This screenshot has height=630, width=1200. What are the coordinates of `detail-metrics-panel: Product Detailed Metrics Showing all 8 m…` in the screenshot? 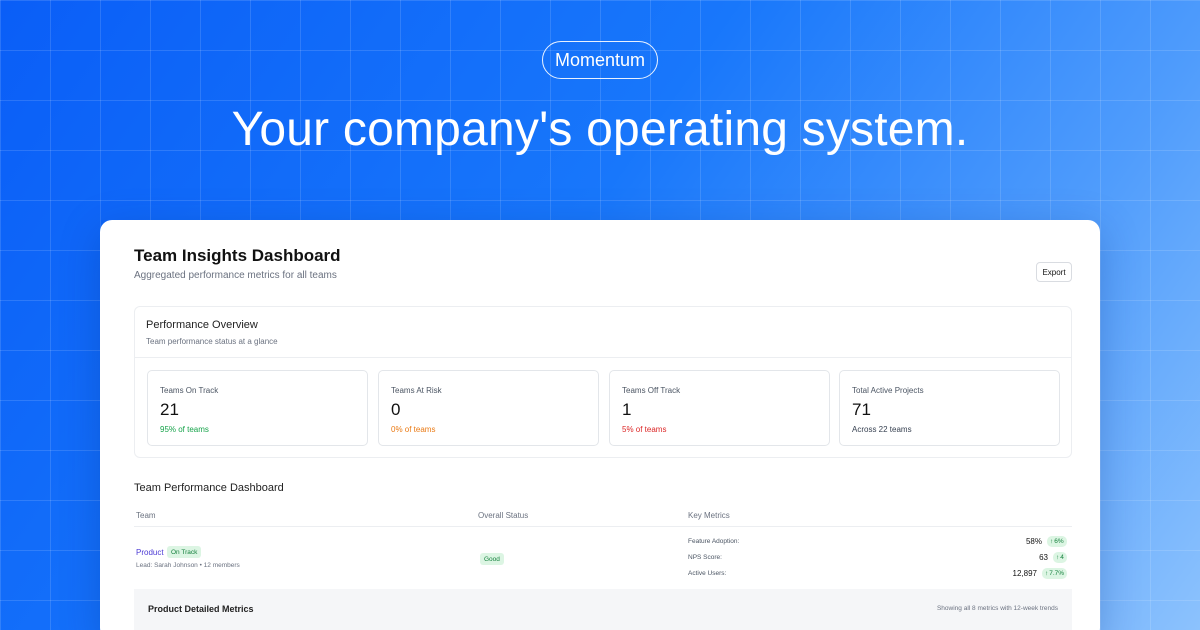 It's located at (603, 609).